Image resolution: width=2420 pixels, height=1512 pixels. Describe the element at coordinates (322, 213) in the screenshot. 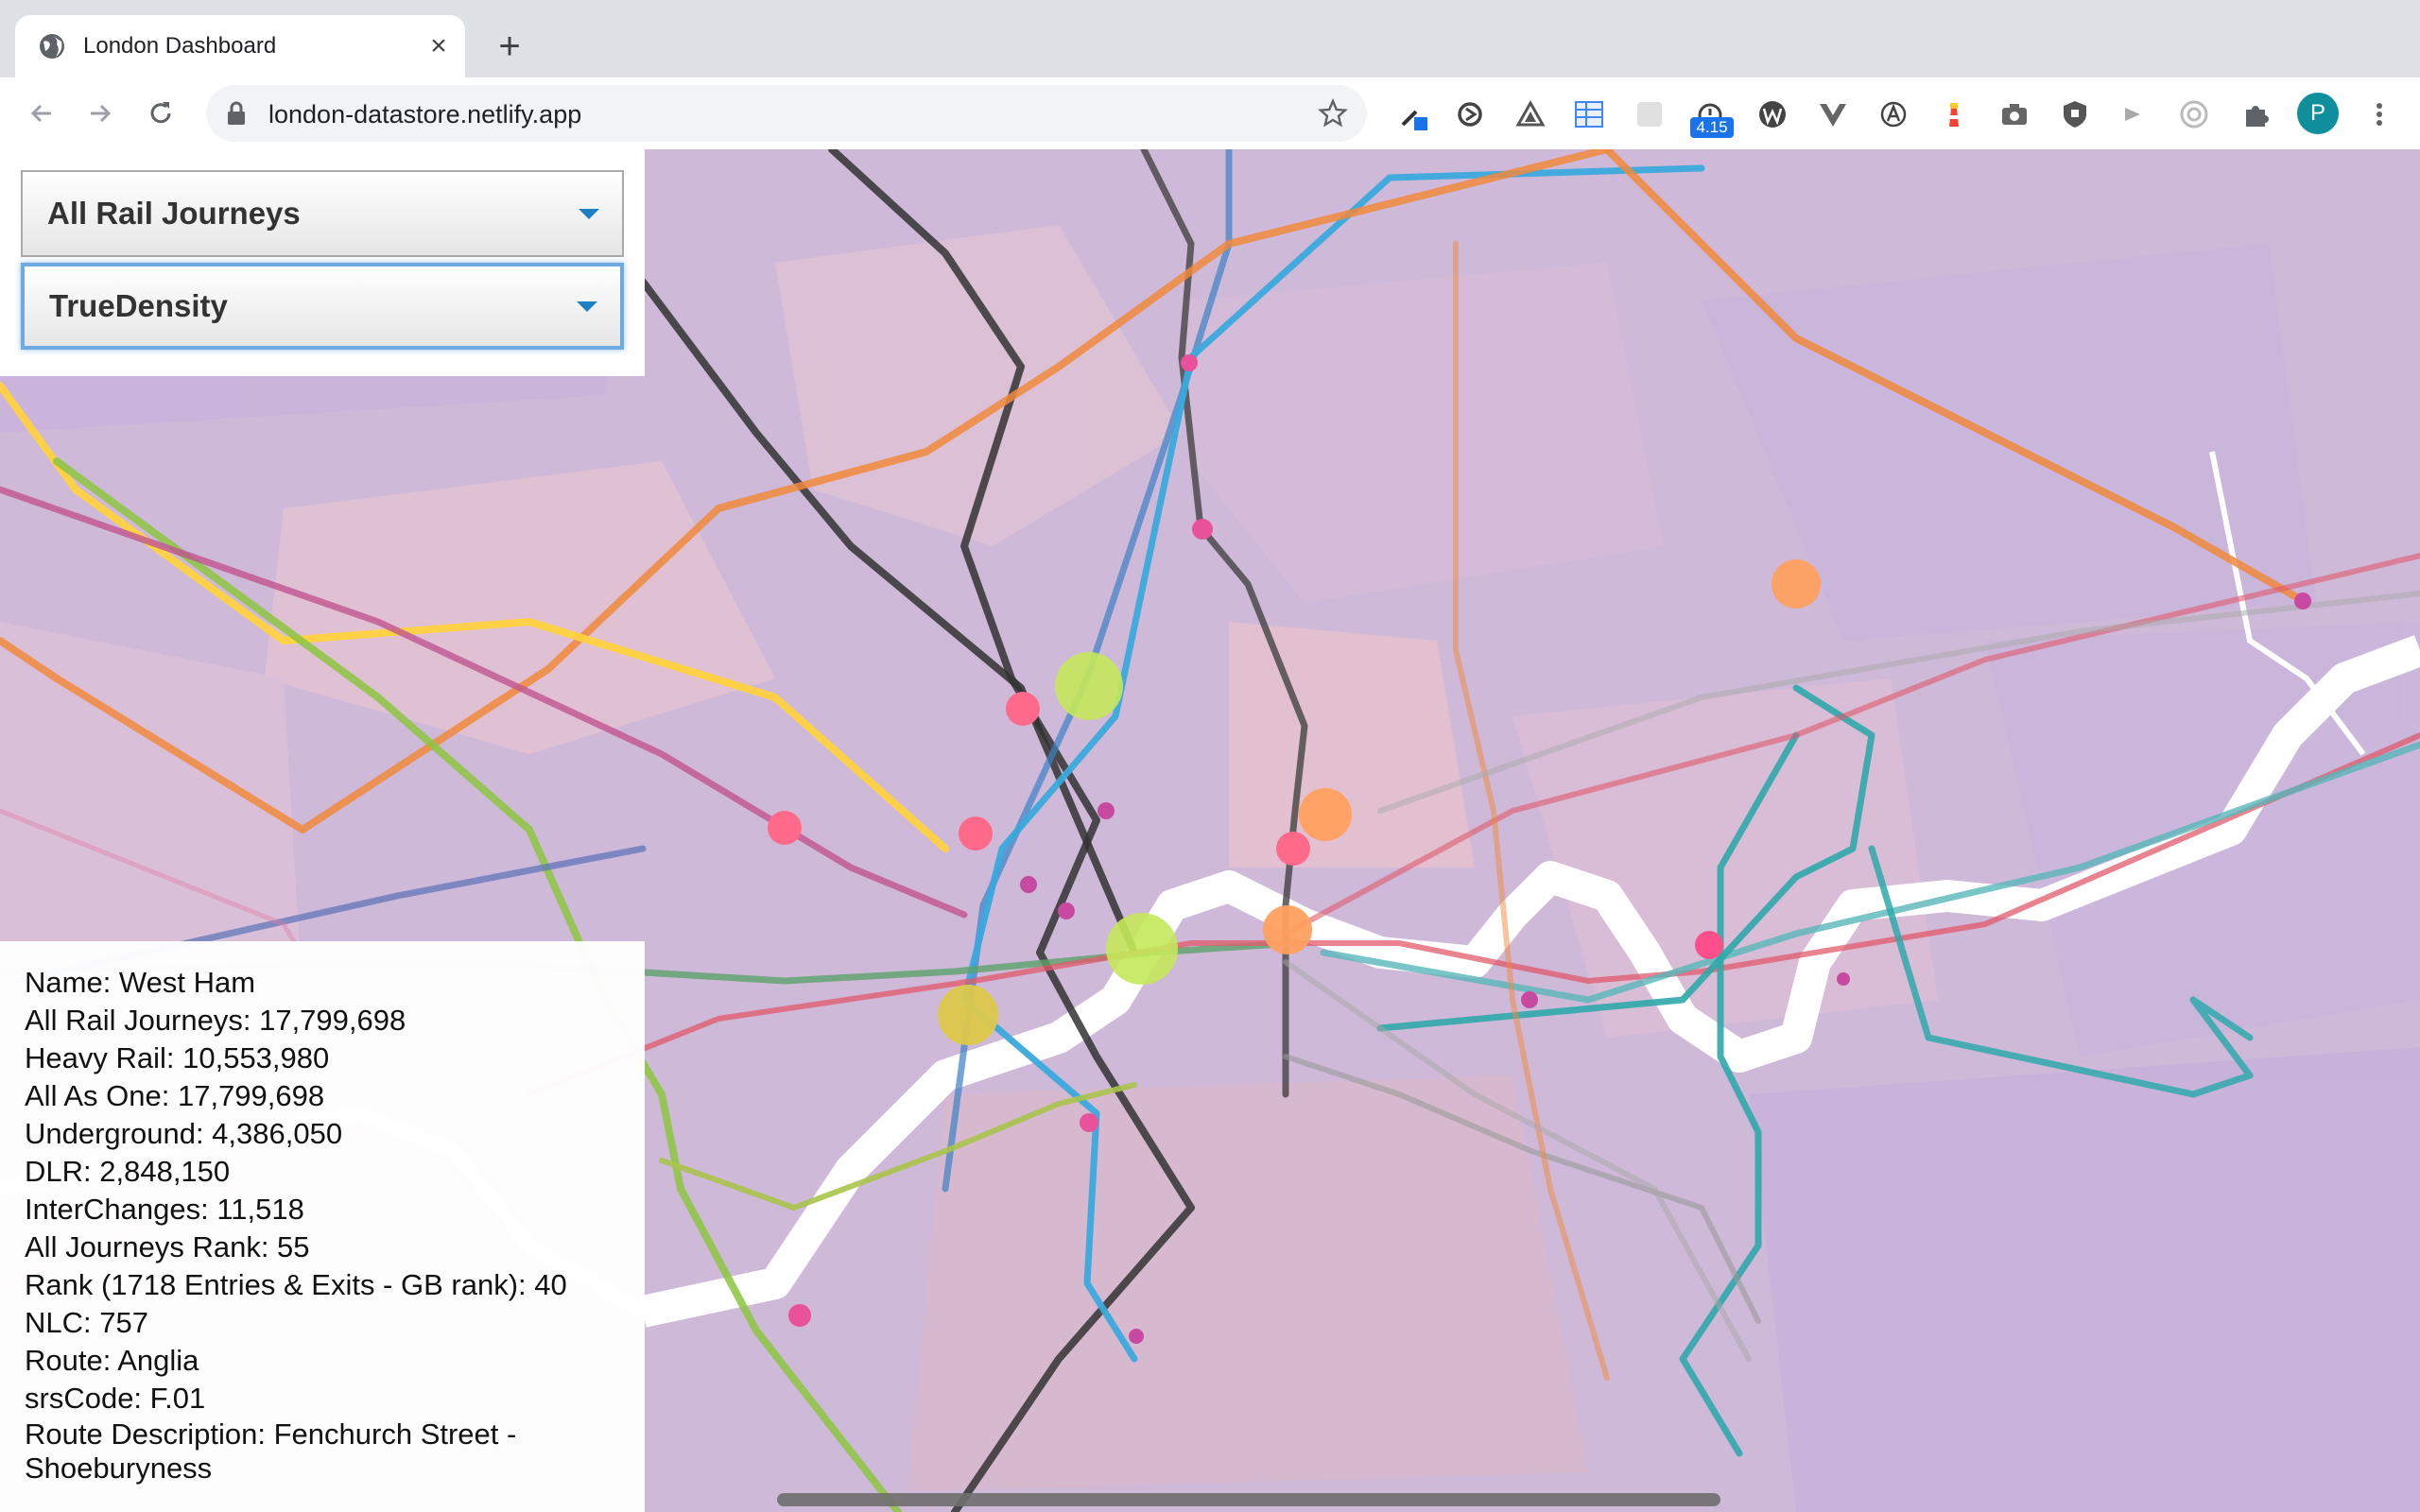

I see `metric-select: All Rail Journeys` at that location.